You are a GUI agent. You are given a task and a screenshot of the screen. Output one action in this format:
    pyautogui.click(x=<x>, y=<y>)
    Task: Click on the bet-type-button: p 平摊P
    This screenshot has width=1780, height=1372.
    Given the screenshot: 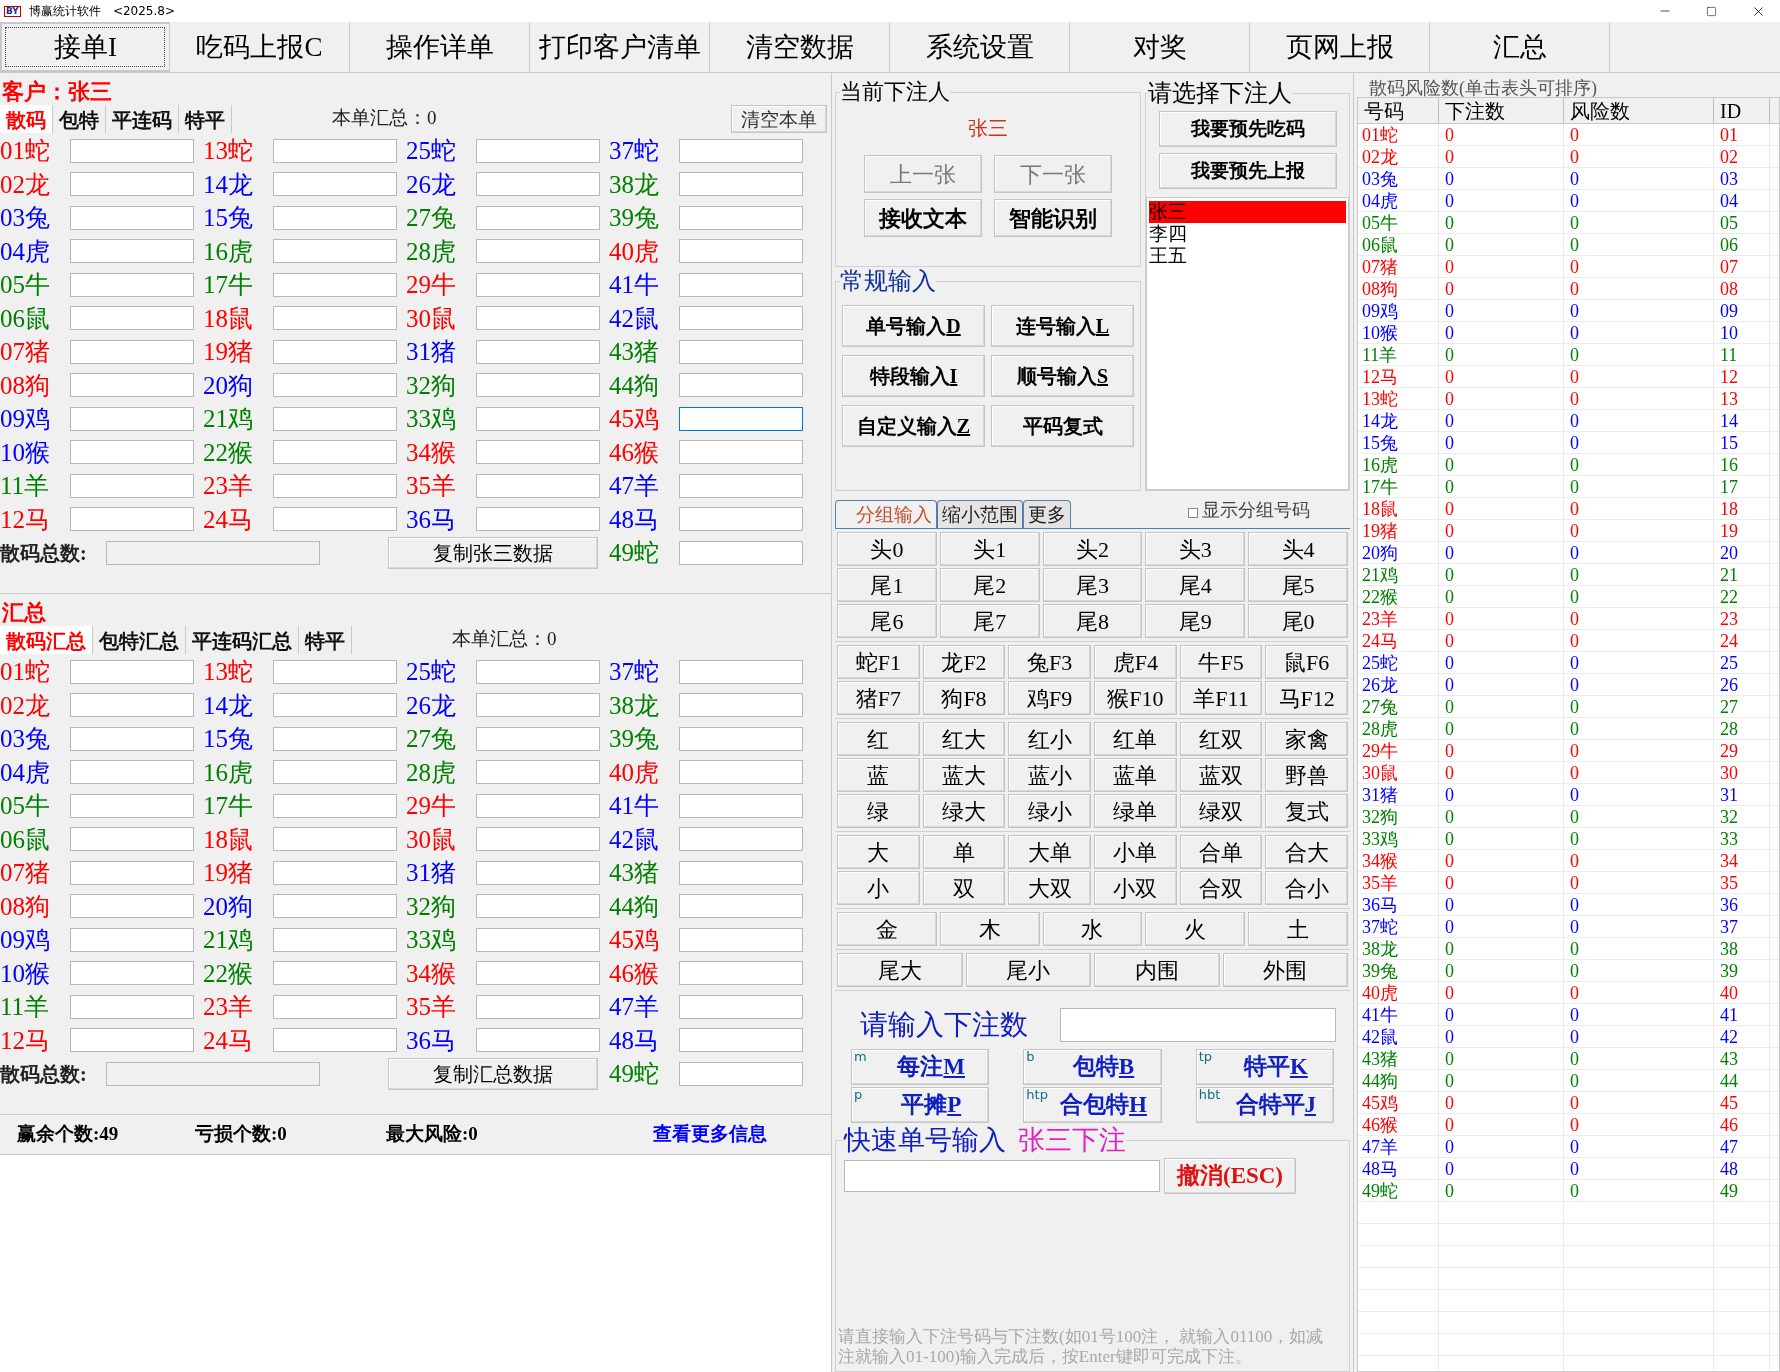 What is the action you would take?
    pyautogui.click(x=920, y=1105)
    